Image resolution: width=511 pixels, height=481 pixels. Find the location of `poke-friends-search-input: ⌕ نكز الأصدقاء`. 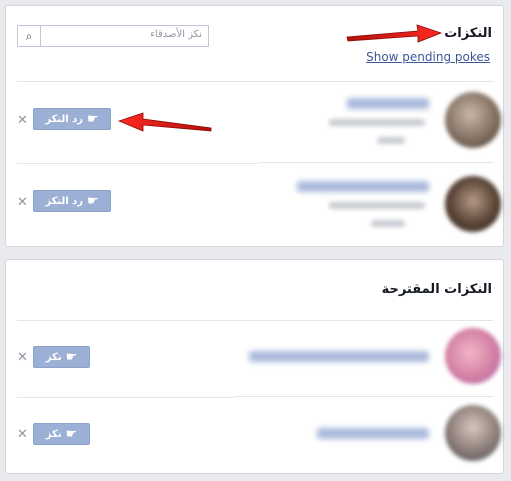

poke-friends-search-input: ⌕ نكز الأصدقاء is located at coordinates (113, 36).